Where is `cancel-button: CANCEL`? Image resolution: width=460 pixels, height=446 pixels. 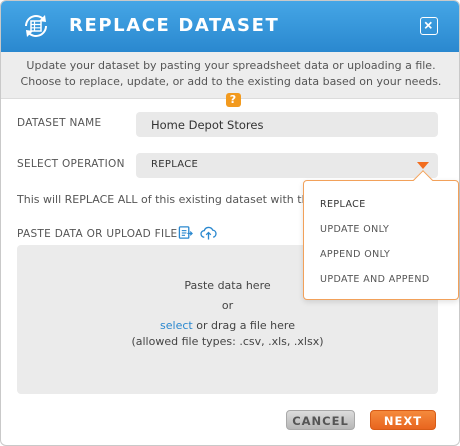
cancel-button: CANCEL is located at coordinates (320, 420).